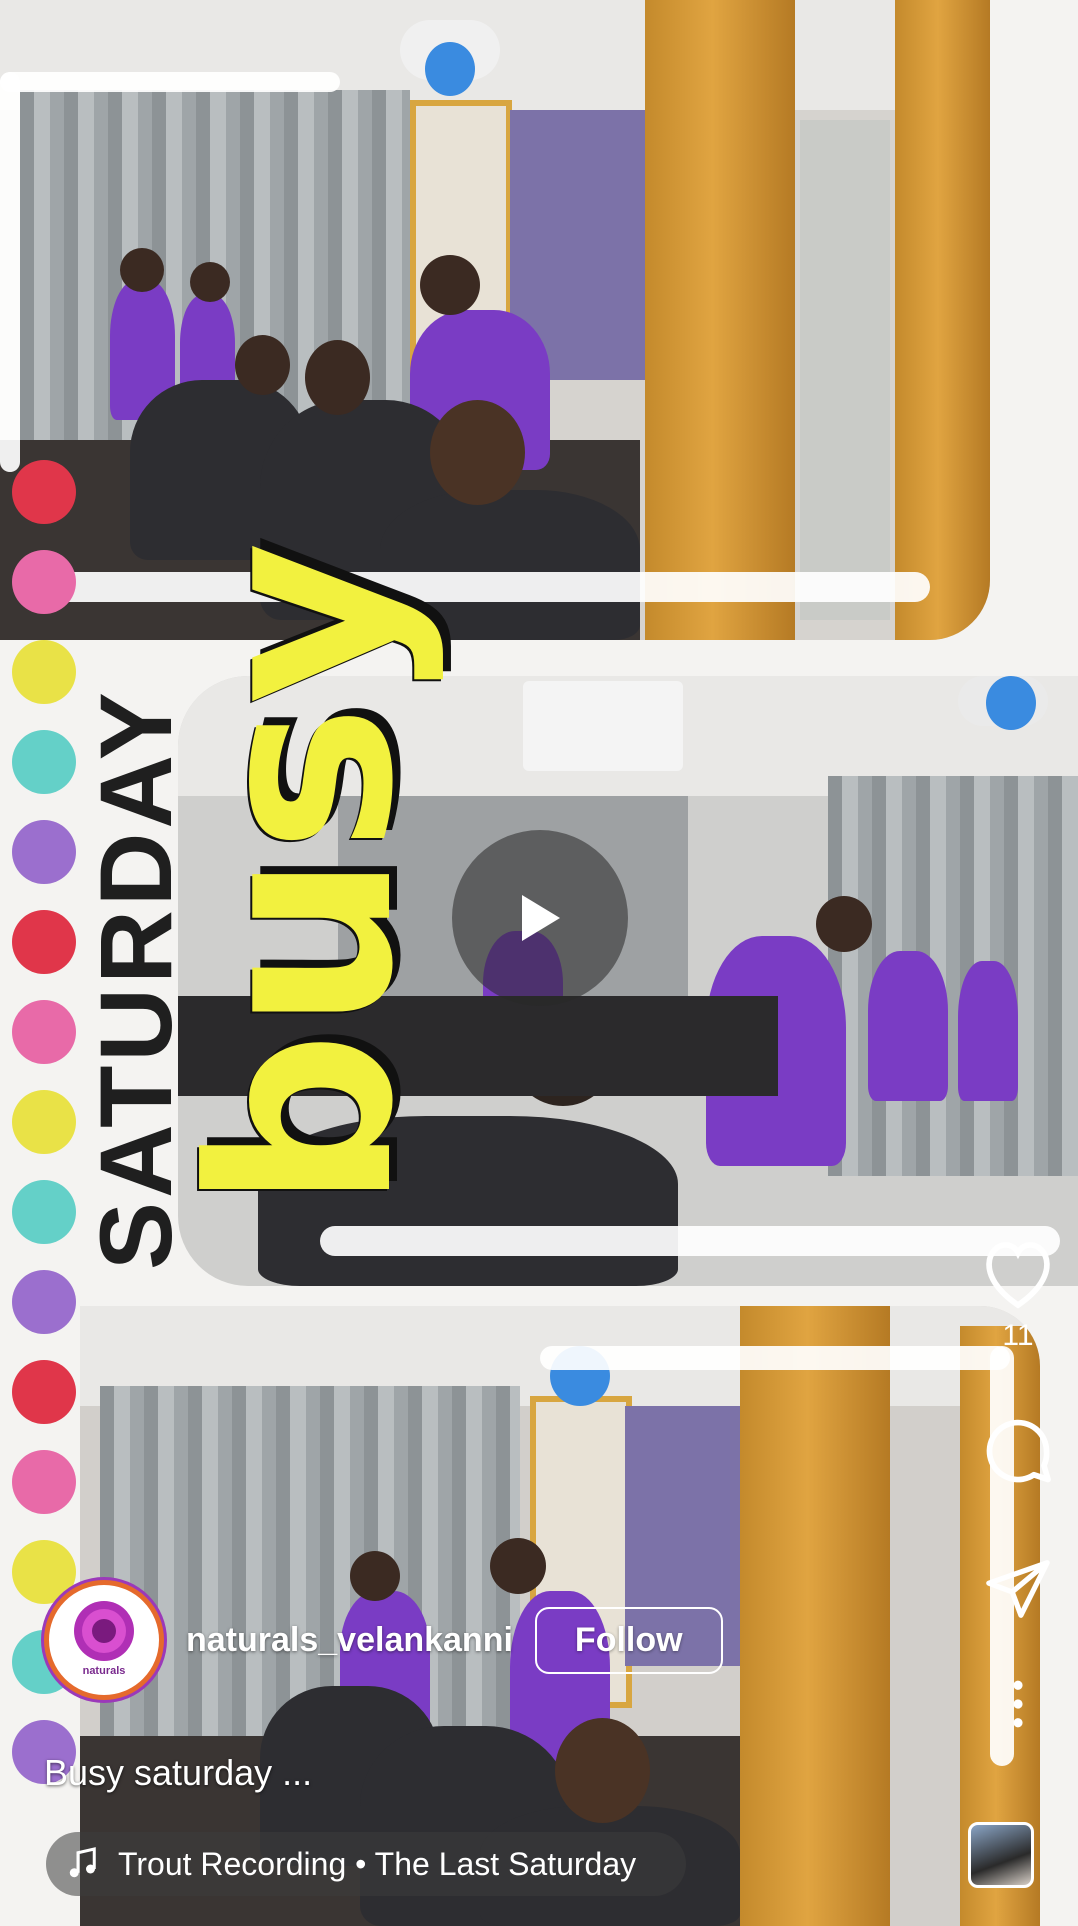 This screenshot has height=1926, width=1078. What do you see at coordinates (1018, 1451) in the screenshot?
I see `comment-icon` at bounding box center [1018, 1451].